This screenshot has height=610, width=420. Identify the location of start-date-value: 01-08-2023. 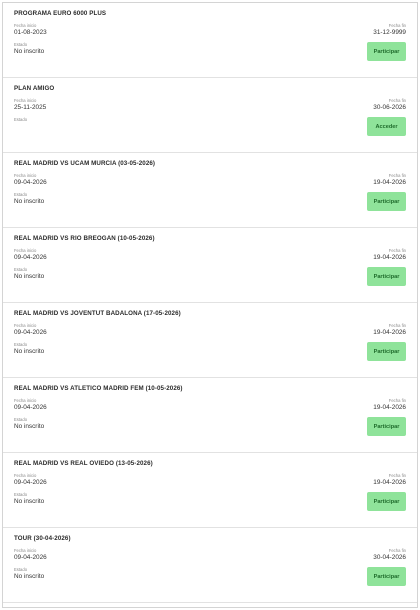
(30, 32).